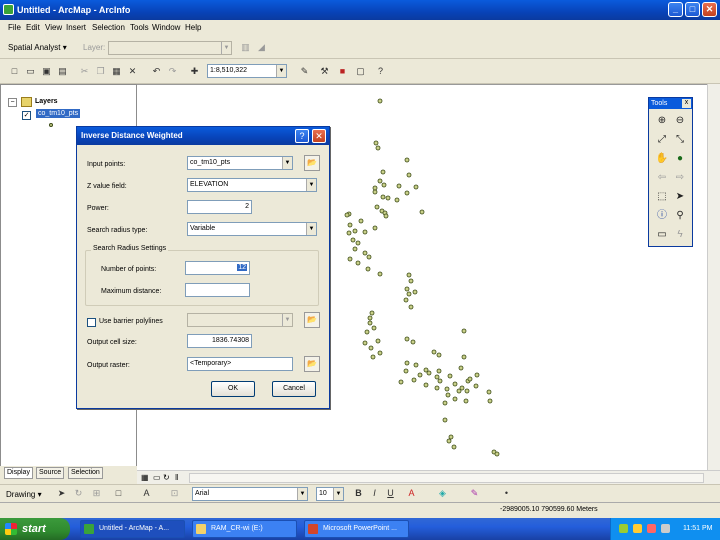 Image resolution: width=720 pixels, height=540 pixels. What do you see at coordinates (360, 71) in the screenshot?
I see `command-line-icon: ▢` at bounding box center [360, 71].